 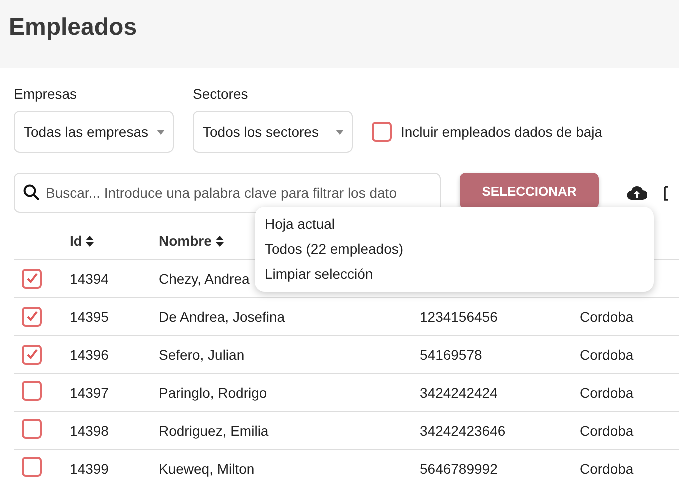 I want to click on filter-label: Sectores, so click(x=221, y=94).